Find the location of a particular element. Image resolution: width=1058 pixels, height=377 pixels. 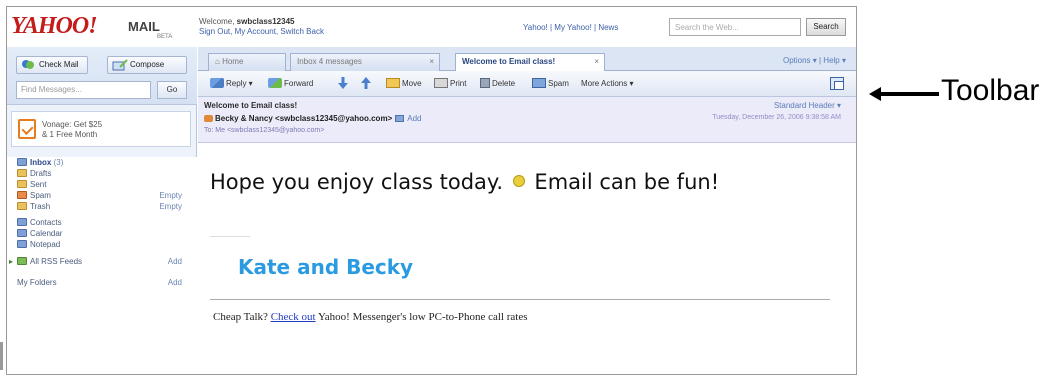

folder-label: All RSS Feeds is located at coordinates (56, 261).